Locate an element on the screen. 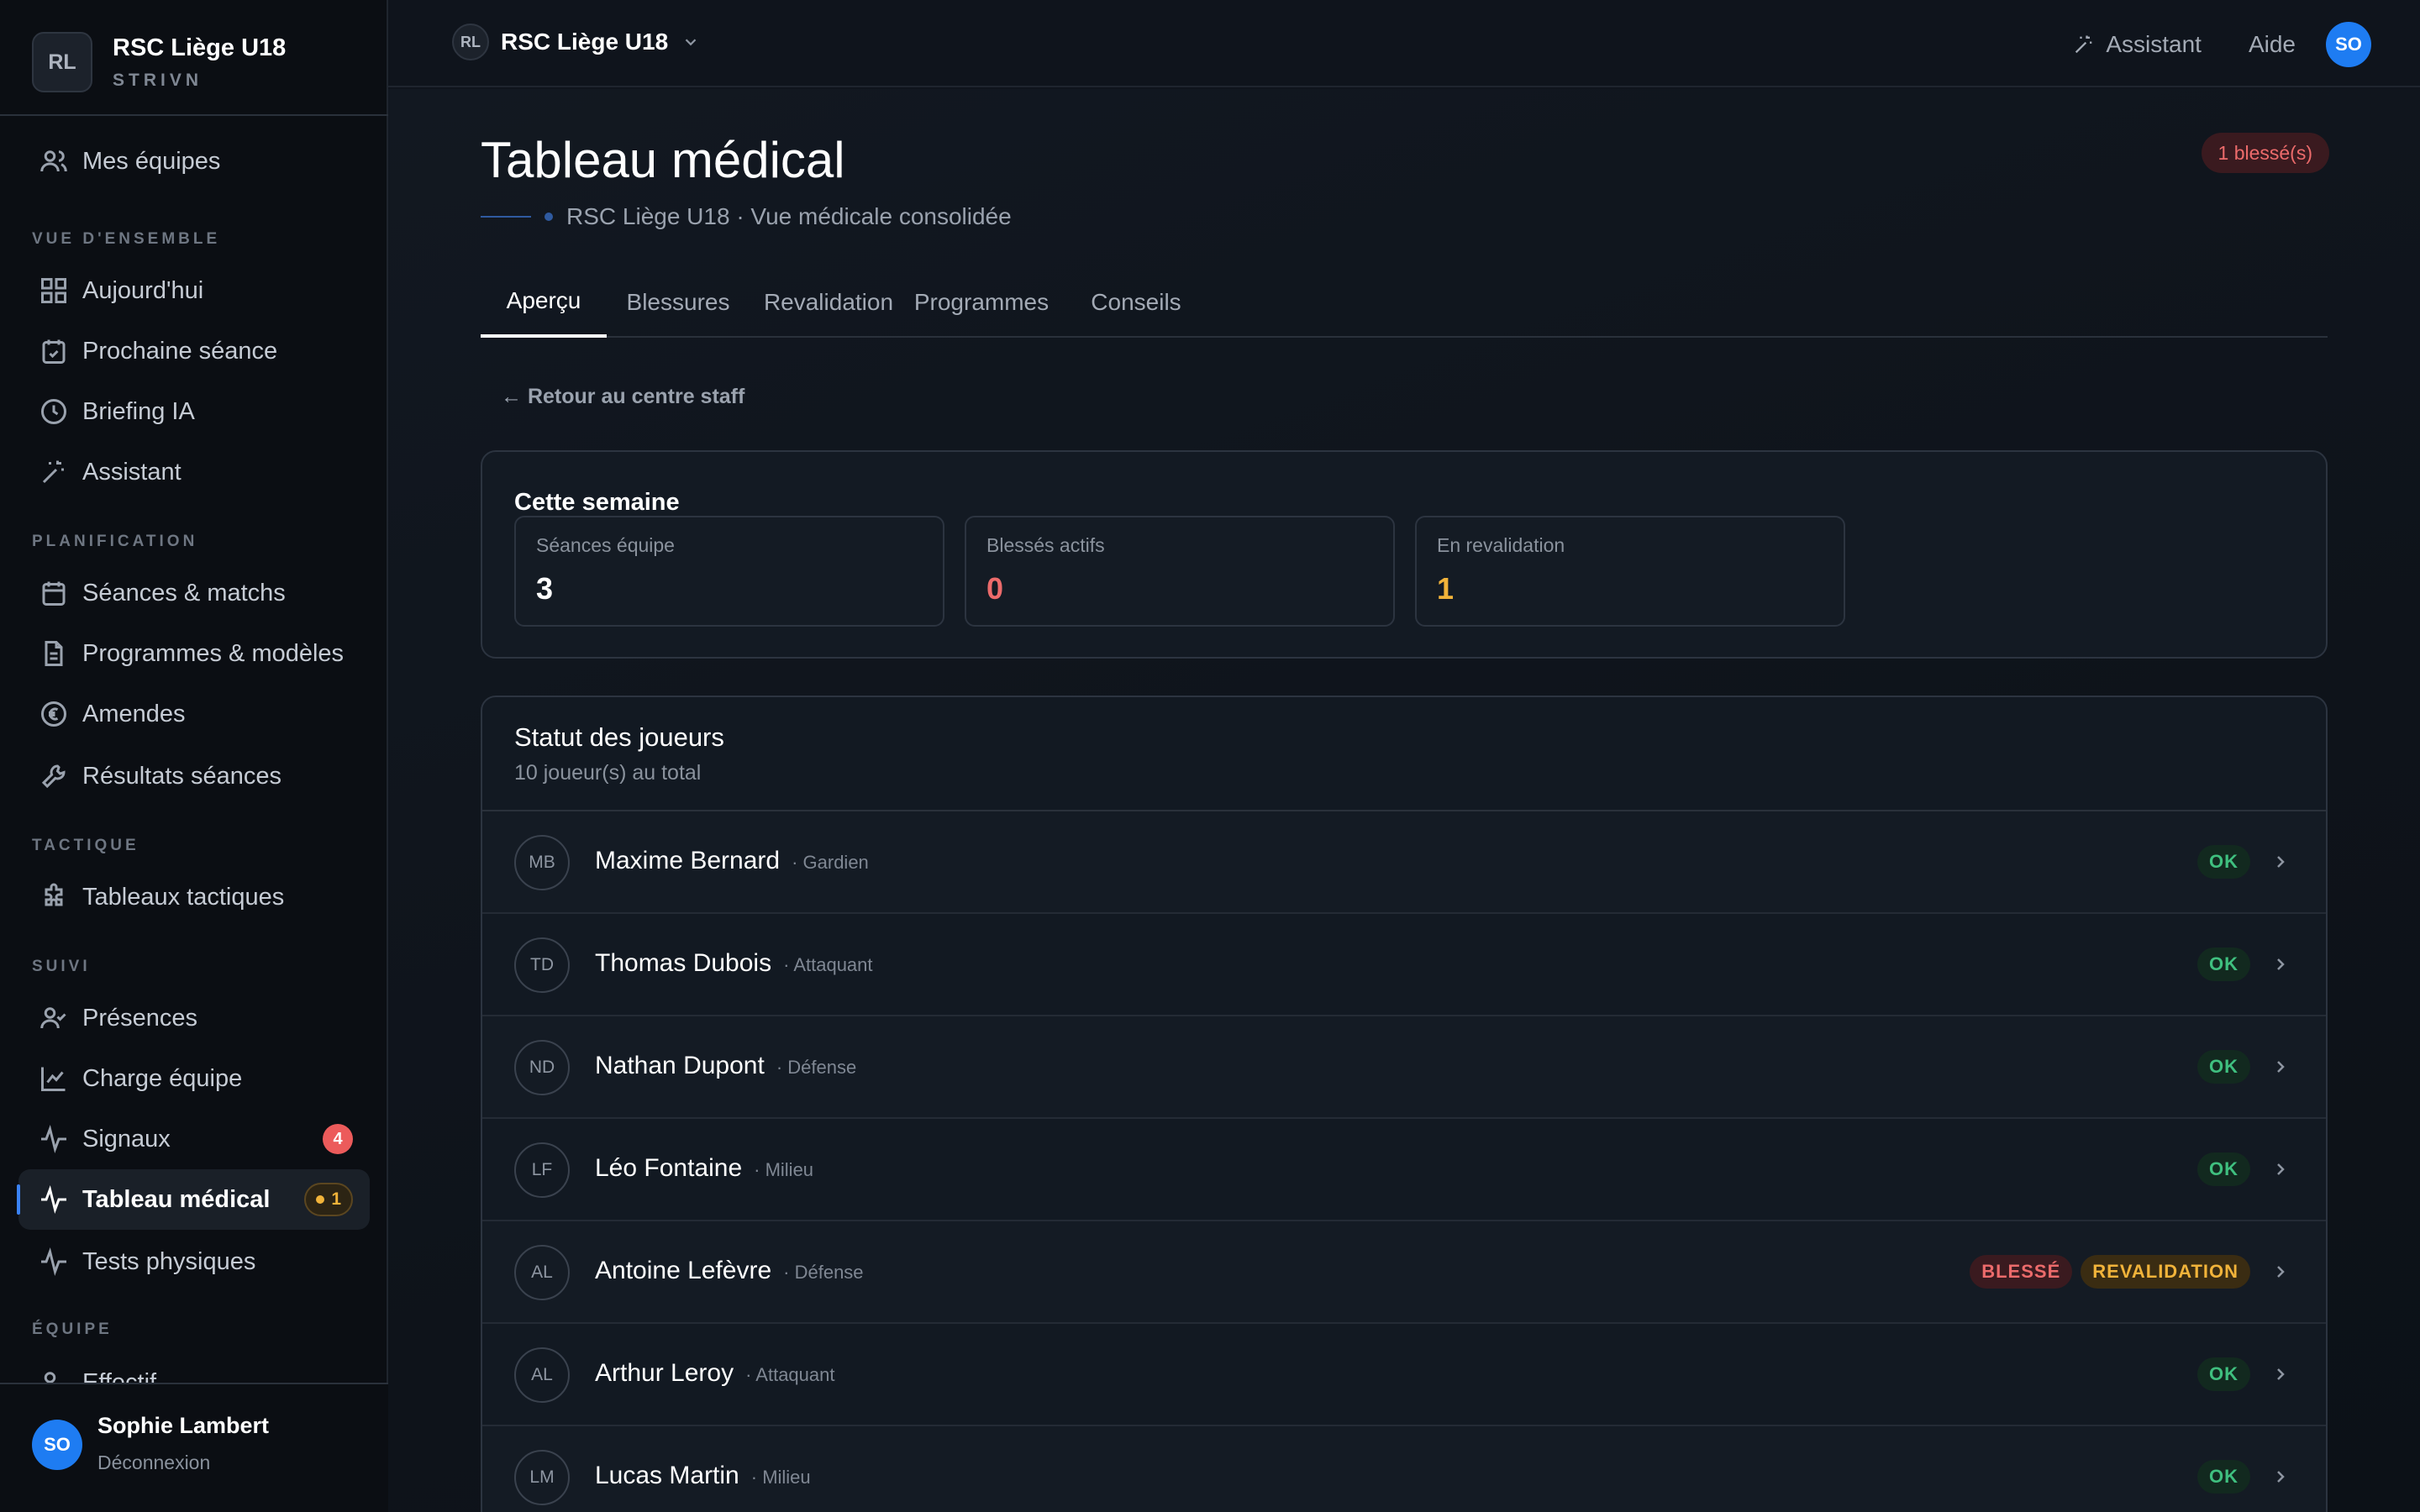  player-position: · Milieu is located at coordinates (784, 1169).